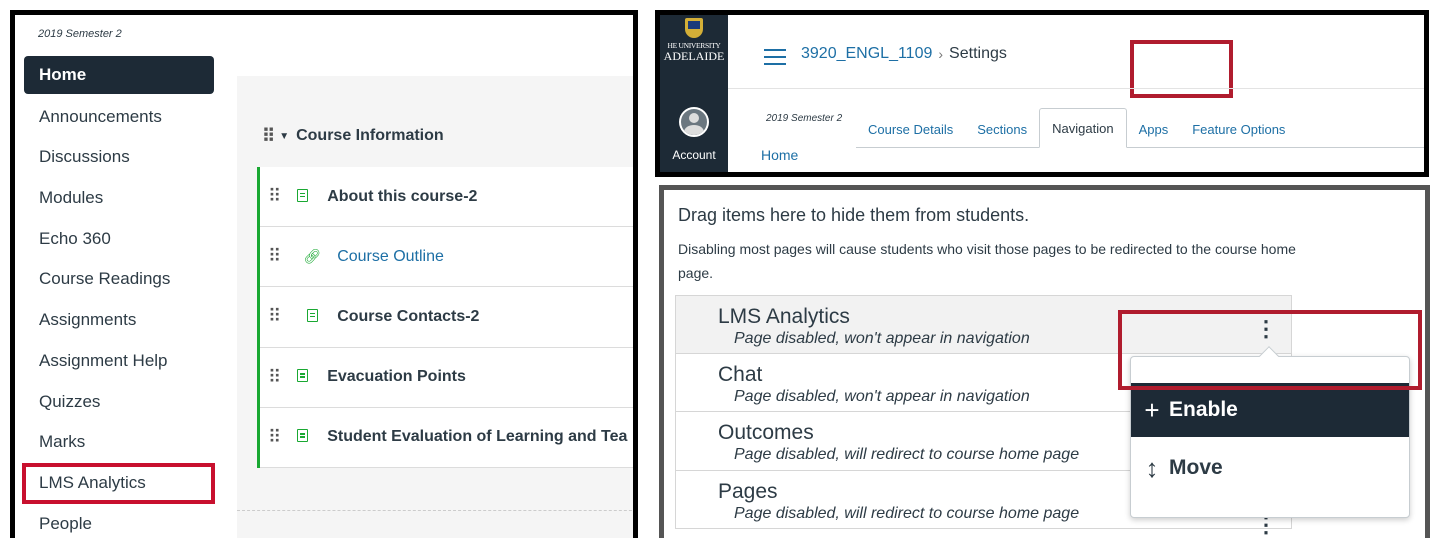  Describe the element at coordinates (119, 117) in the screenshot. I see `course-nav-announcements: Announcements` at that location.